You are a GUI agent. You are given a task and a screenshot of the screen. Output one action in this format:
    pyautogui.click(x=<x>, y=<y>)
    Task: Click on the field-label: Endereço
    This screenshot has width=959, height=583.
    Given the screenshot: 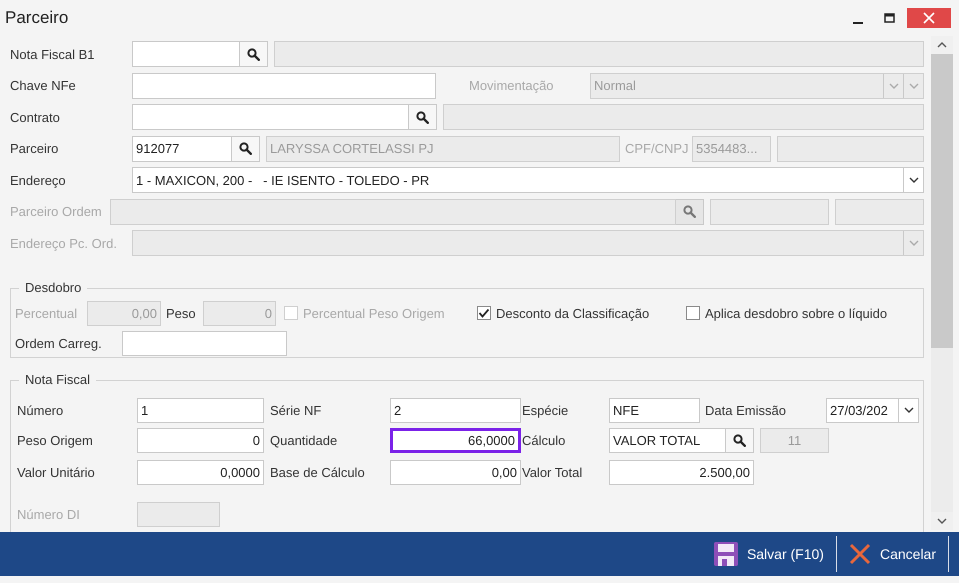 What is the action you would take?
    pyautogui.click(x=38, y=180)
    